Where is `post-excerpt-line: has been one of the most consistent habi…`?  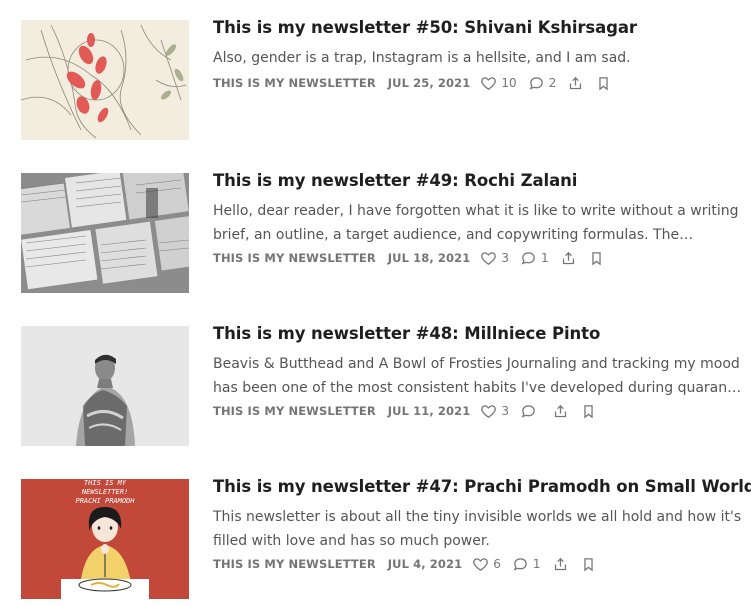
post-excerpt-line: has been one of the most consistent habi… is located at coordinates (479, 388).